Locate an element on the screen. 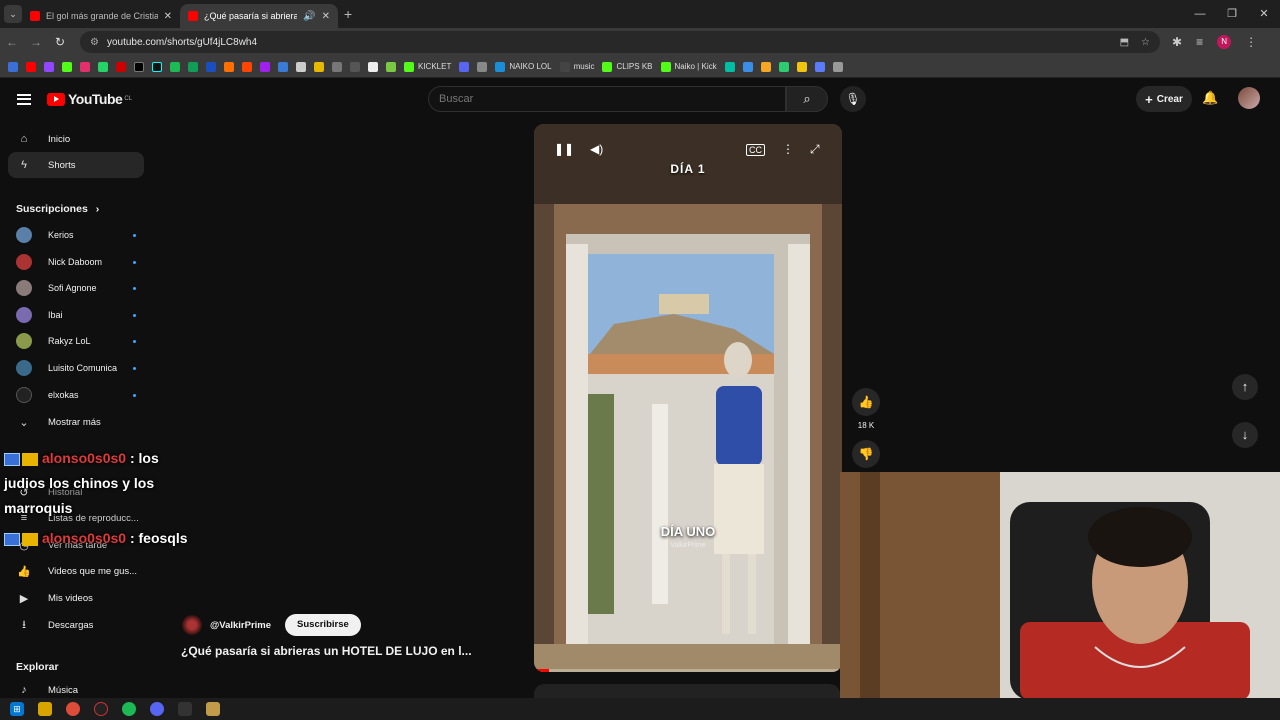 Image resolution: width=1280 pixels, height=720 pixels. channel-name: @ValkirPrime is located at coordinates (240, 625).